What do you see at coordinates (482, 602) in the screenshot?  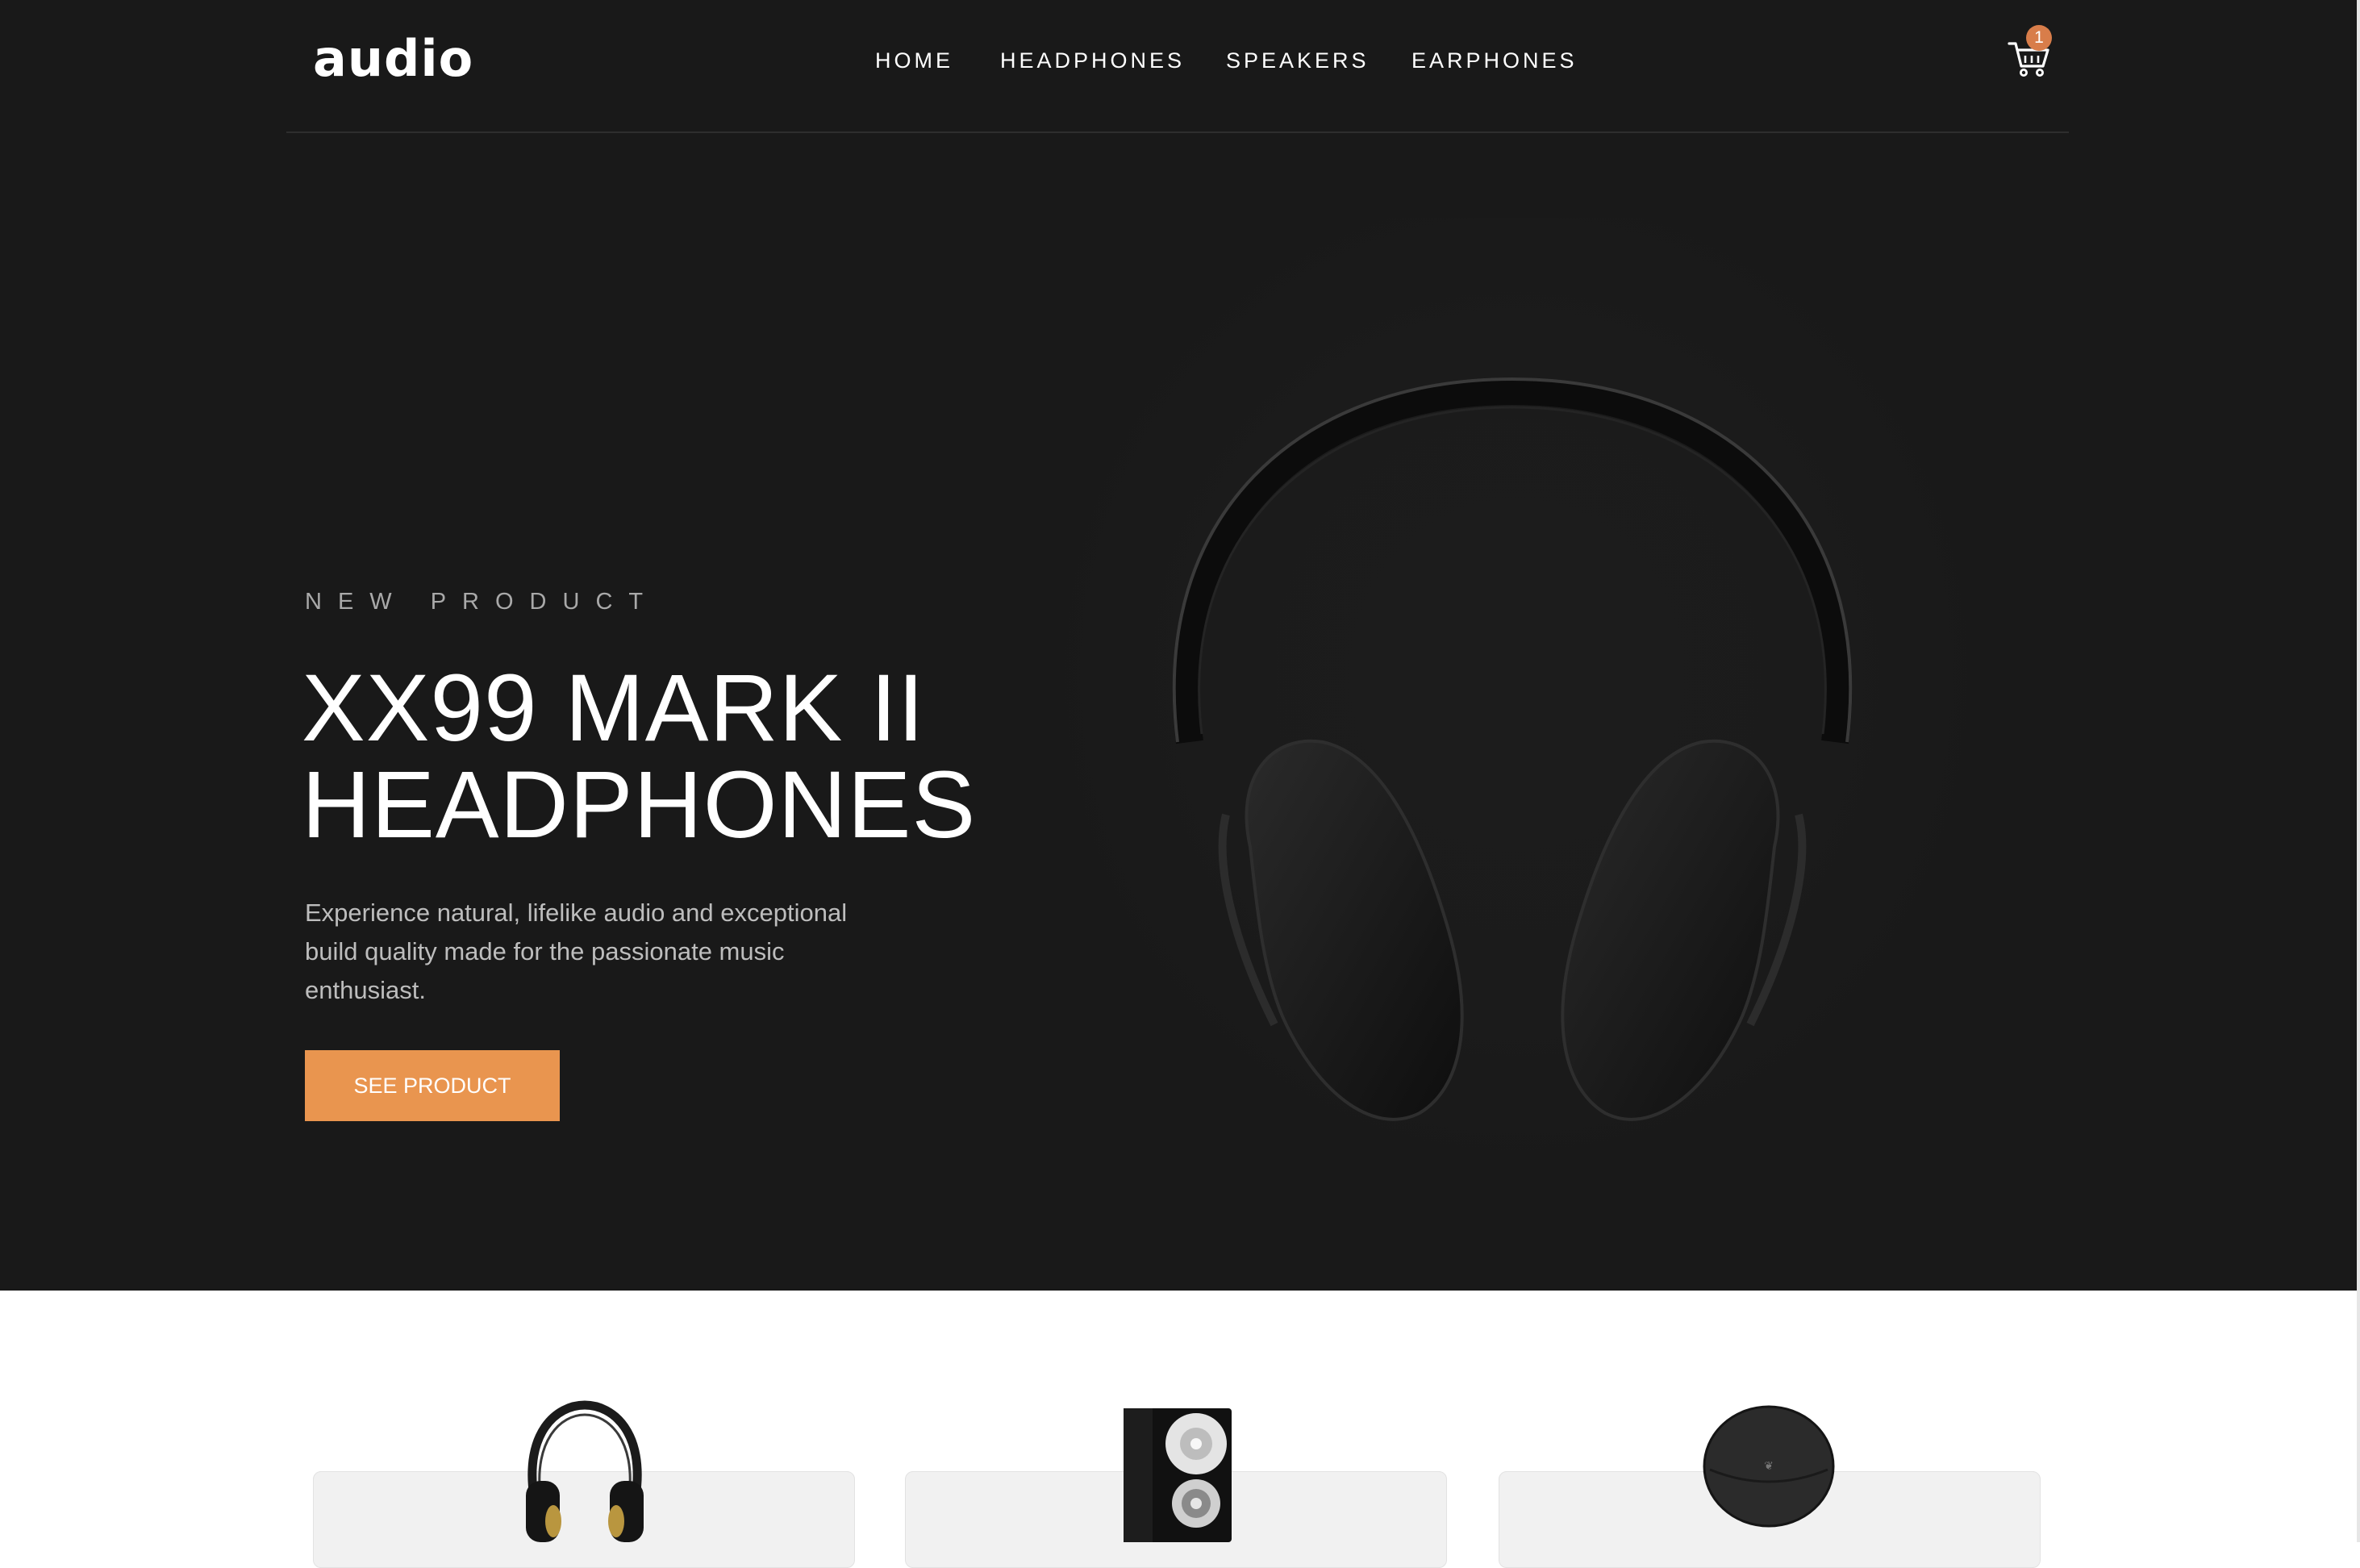 I see `hero-overline: NEW PRODUCT` at bounding box center [482, 602].